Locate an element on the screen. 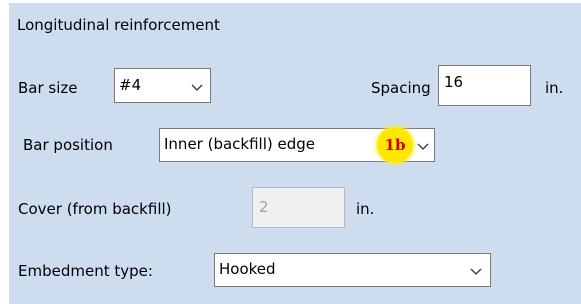 This screenshot has width=581, height=304. spacing-input: 16 is located at coordinates (484, 85).